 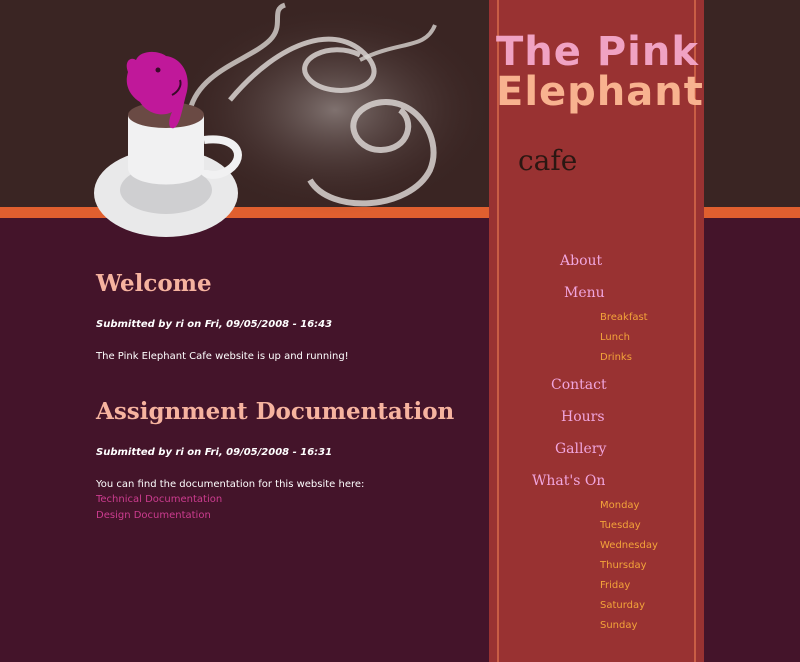 I want to click on nav-sub-drinks: Drinks, so click(x=616, y=357).